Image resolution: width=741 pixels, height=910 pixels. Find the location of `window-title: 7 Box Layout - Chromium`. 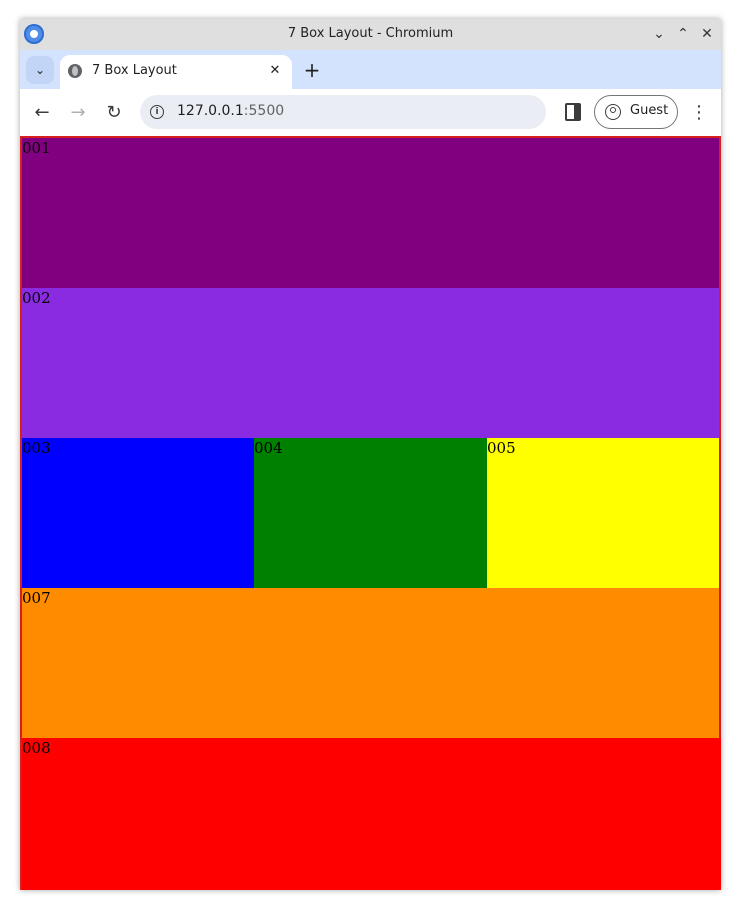

window-title: 7 Box Layout - Chromium is located at coordinates (370, 33).